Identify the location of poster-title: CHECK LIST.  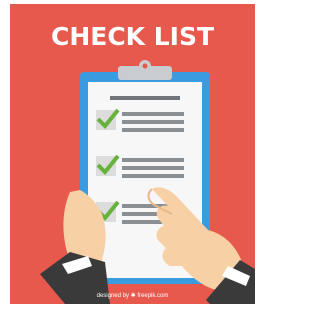
(132, 36).